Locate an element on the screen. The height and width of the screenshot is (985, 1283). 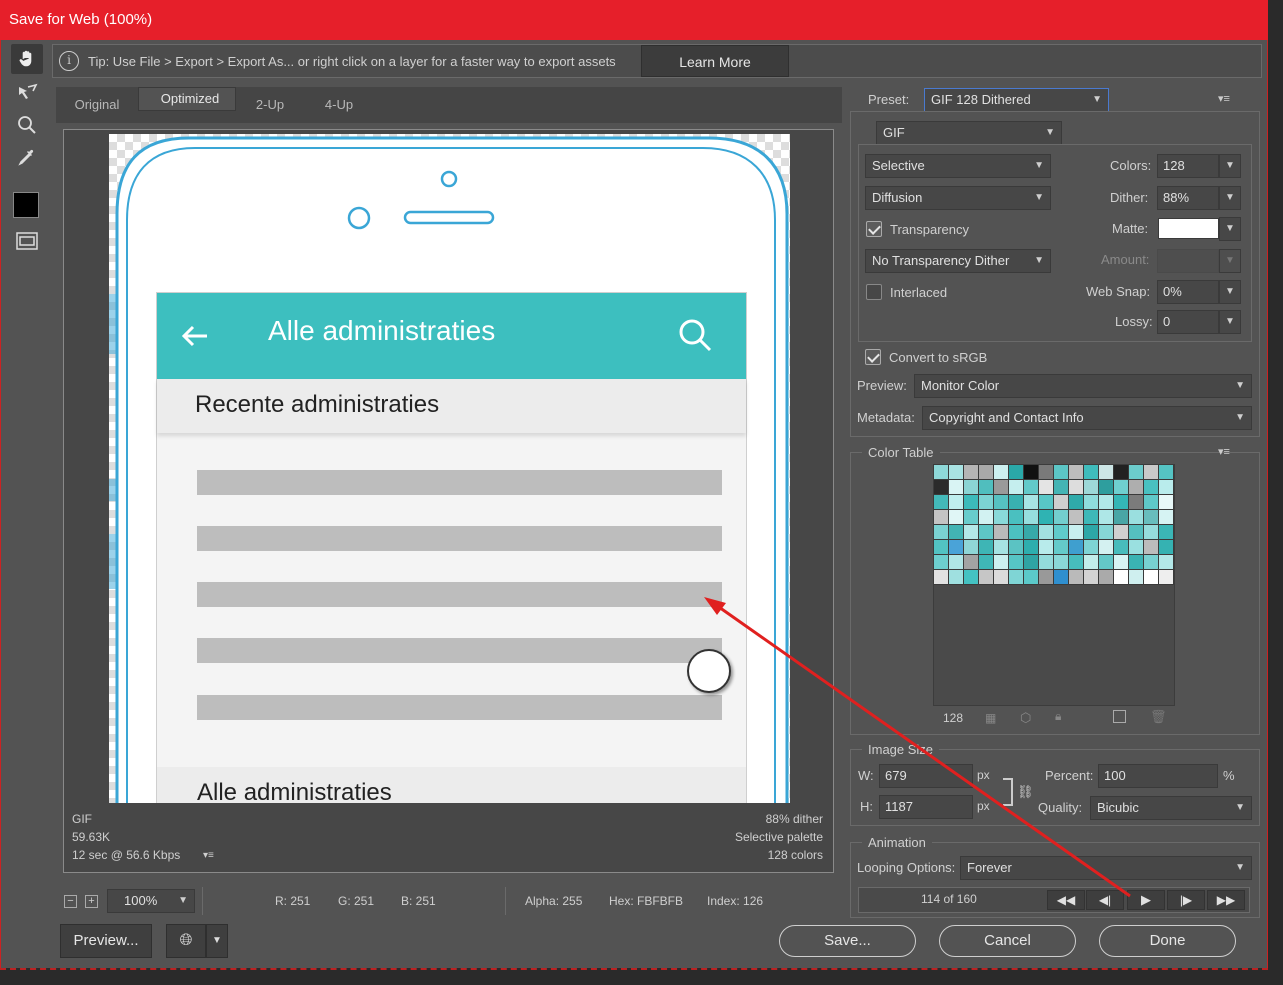
lossy-dropdown: ▼ is located at coordinates (1230, 322).